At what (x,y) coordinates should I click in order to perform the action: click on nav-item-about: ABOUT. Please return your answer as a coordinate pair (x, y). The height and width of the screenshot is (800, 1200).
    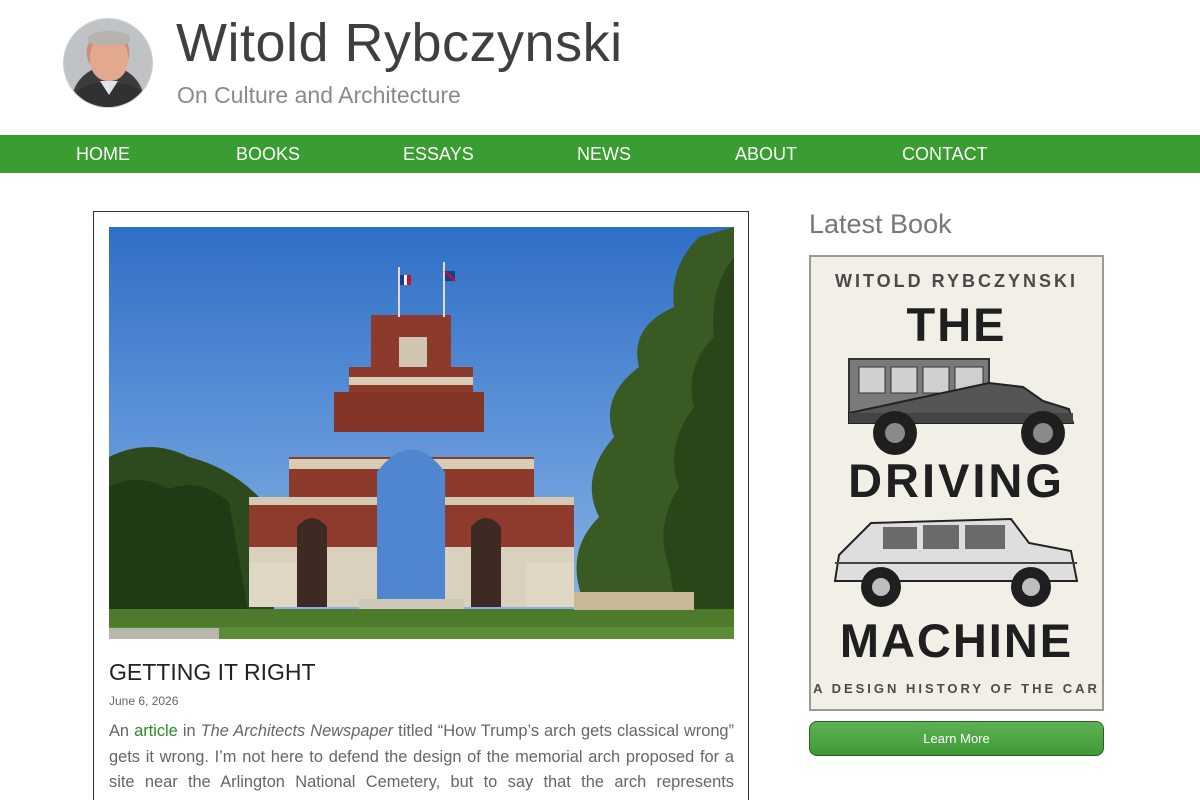
    Looking at the image, I should click on (766, 154).